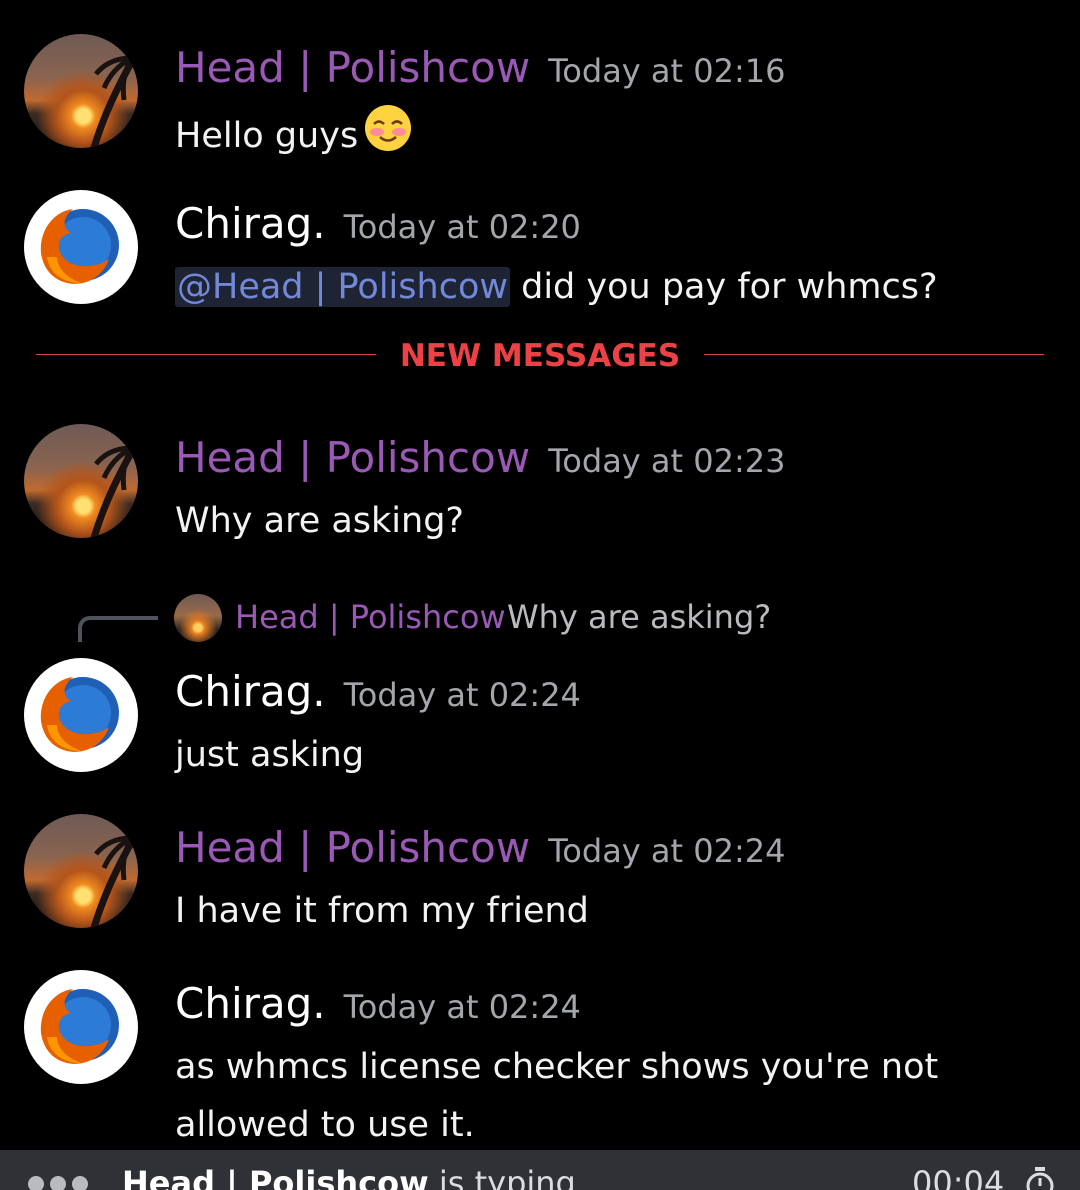 The image size is (1080, 1190). What do you see at coordinates (370, 617) in the screenshot?
I see `reply-username: Head | Polishcow` at bounding box center [370, 617].